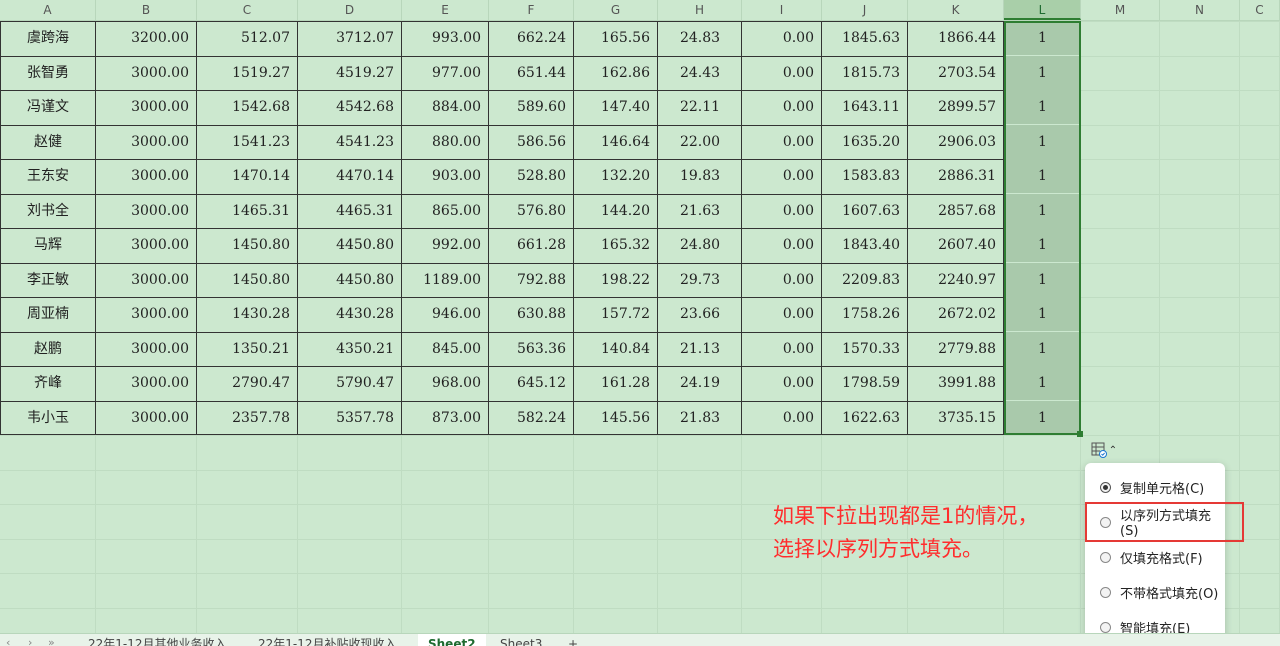 This screenshot has height=646, width=1280. I want to click on cell-g9: 157.72, so click(616, 314).